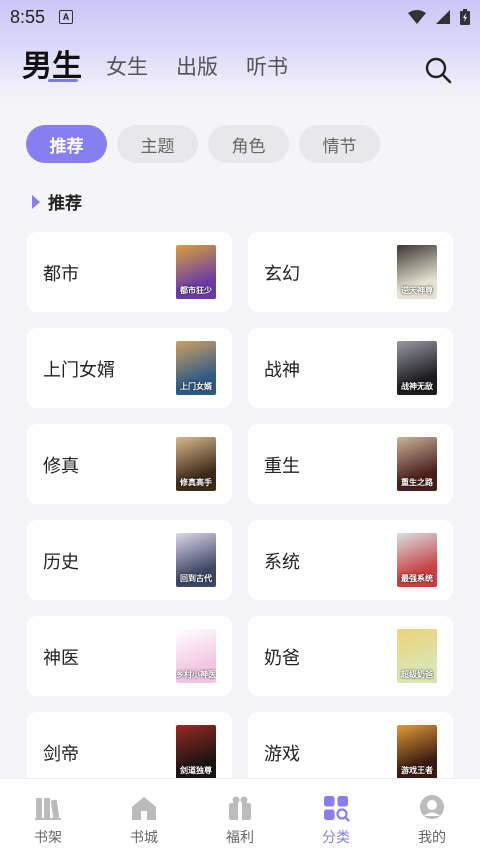 The image size is (480, 853). What do you see at coordinates (282, 658) in the screenshot?
I see `category-label: 奶爸` at bounding box center [282, 658].